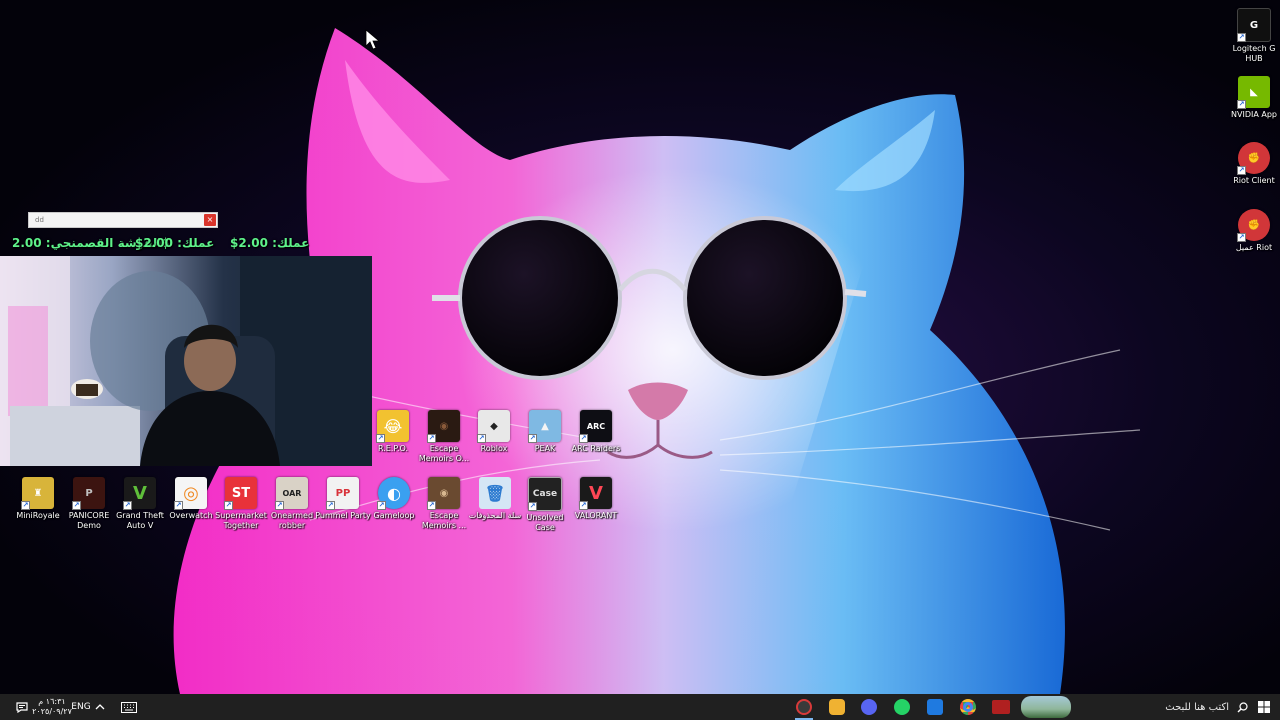  I want to click on desktop-icon-label: Logitech G HUB, so click(1254, 53).